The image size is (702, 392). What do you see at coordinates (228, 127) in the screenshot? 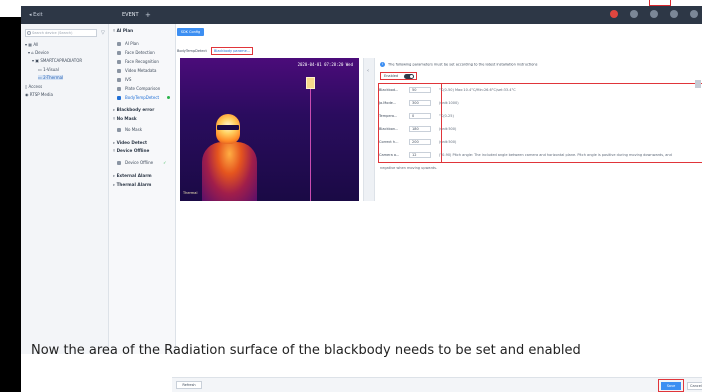
I see `person-glasses` at bounding box center [228, 127].